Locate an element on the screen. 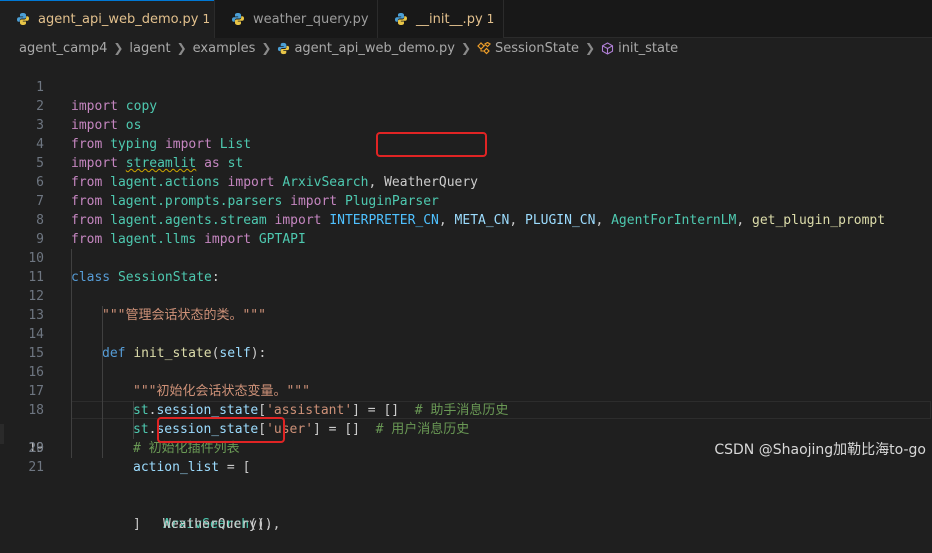  code-line: 11 """管理会话状态的类。""" is located at coordinates (466, 286).